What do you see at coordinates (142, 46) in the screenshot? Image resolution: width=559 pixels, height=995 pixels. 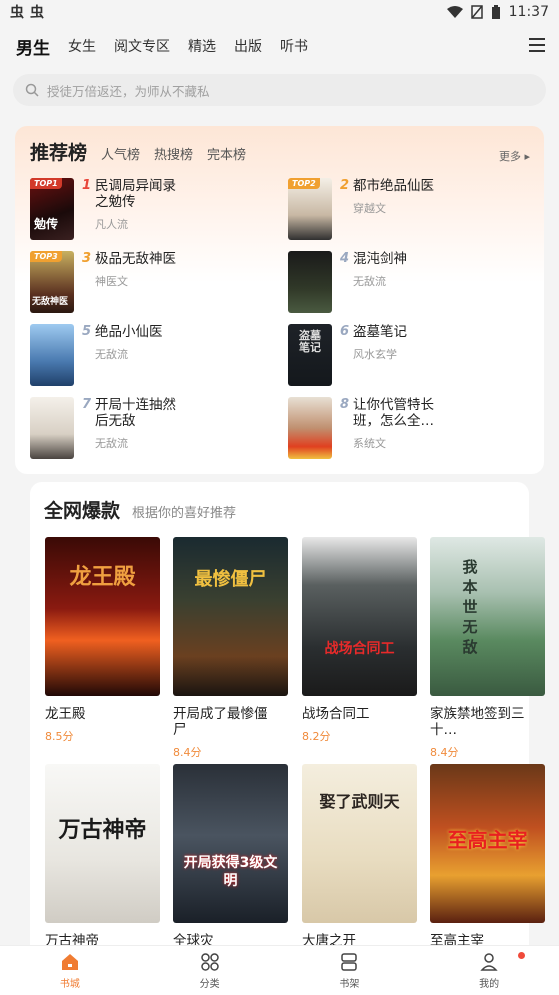 I see `tab-yuewen: 阅文专区` at bounding box center [142, 46].